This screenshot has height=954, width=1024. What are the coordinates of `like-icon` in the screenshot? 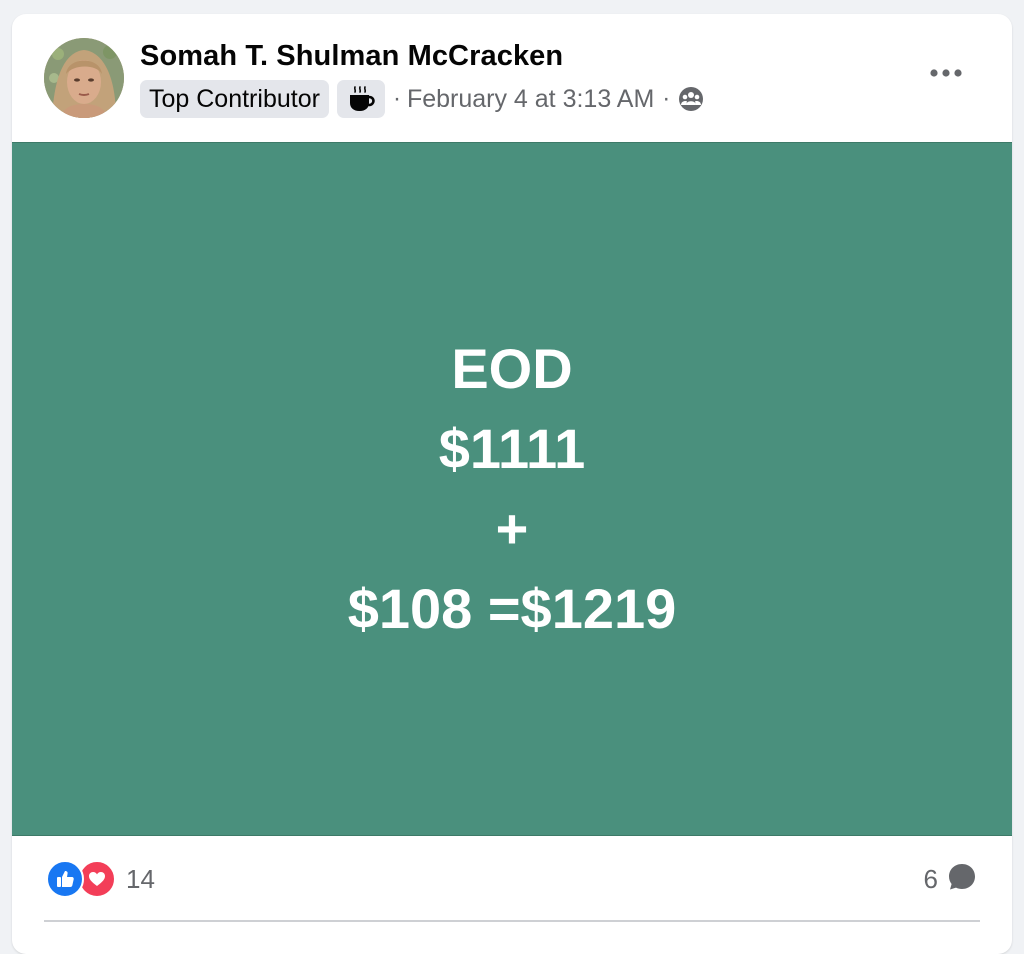 It's located at (65, 879).